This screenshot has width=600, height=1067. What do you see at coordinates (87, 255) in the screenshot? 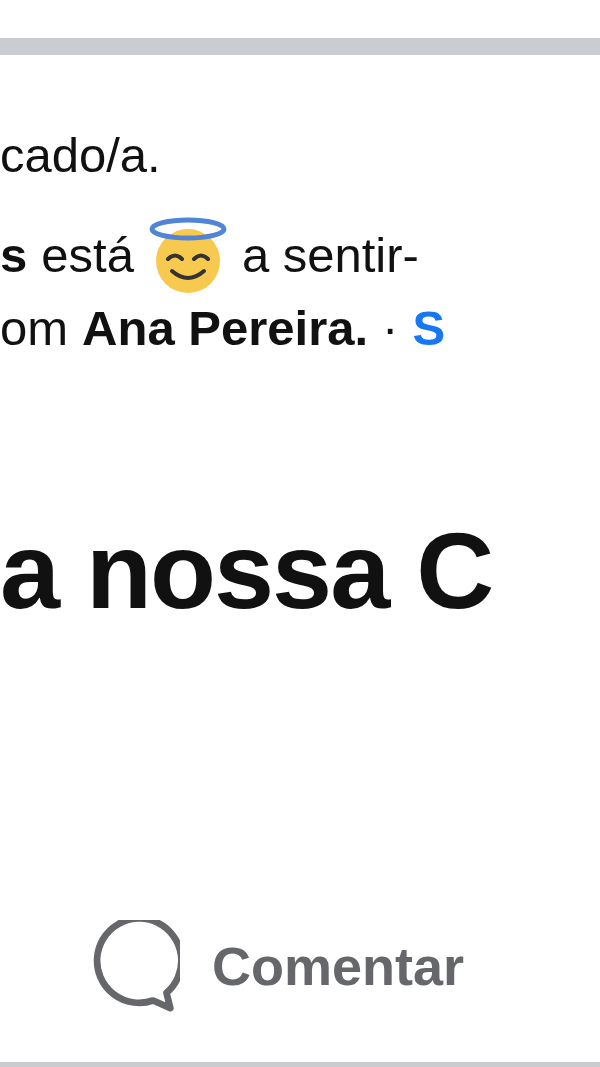
I see `status-verb: está` at bounding box center [87, 255].